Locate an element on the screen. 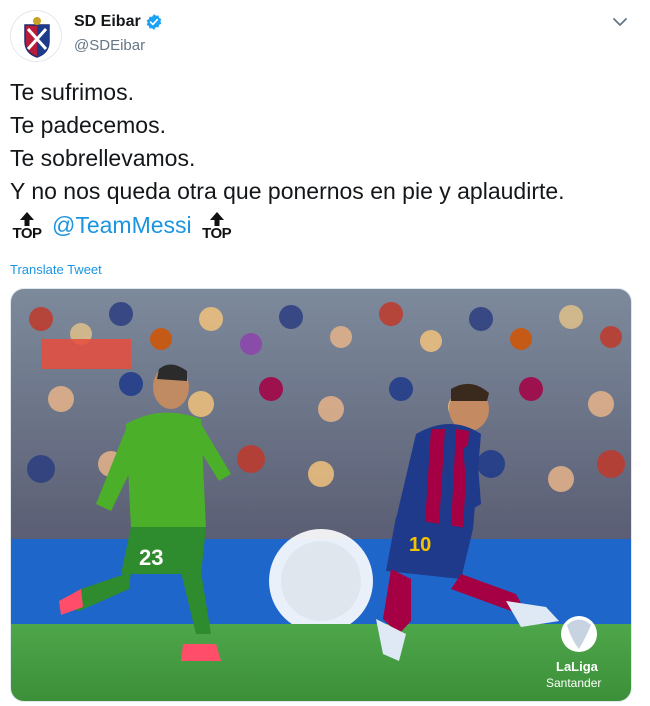 The image size is (650, 706). avatar is located at coordinates (36, 36).